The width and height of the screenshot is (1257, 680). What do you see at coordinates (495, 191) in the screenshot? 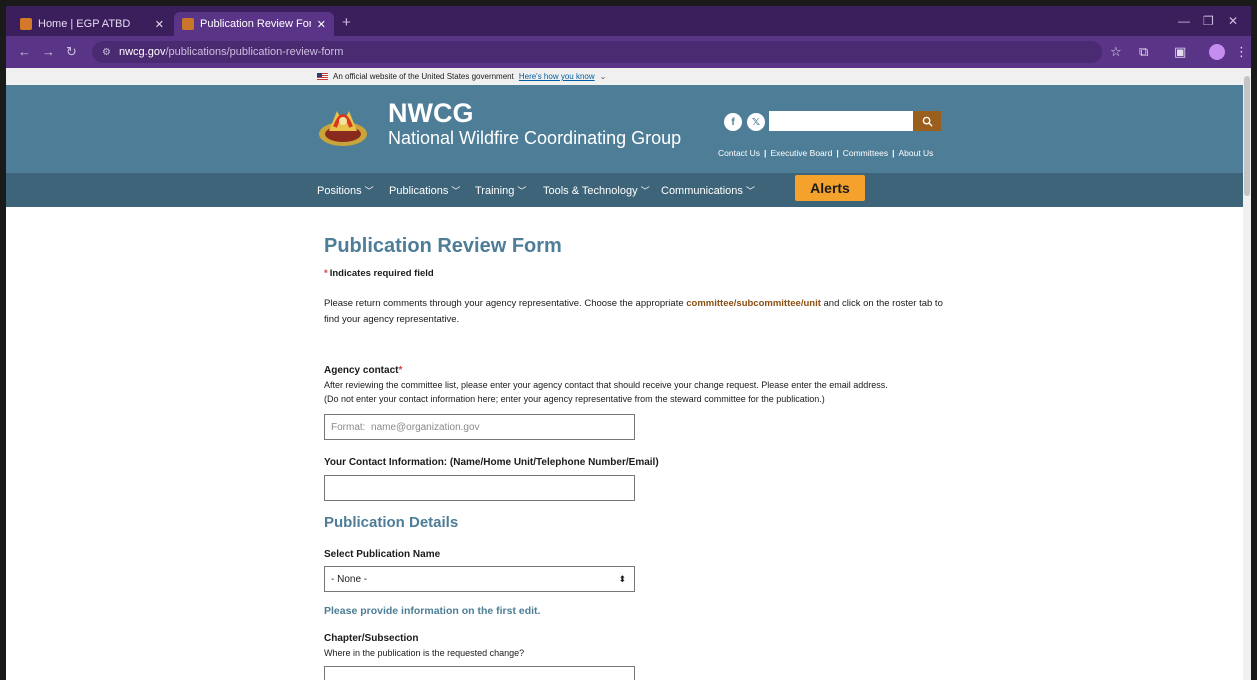
I see `nav-label: Training` at bounding box center [495, 191].